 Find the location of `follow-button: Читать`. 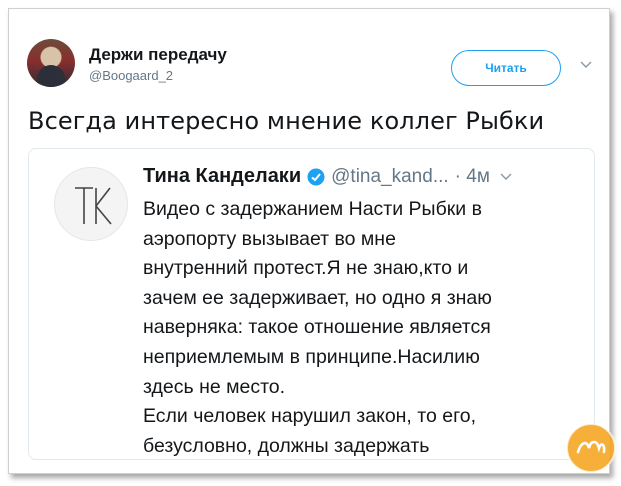

follow-button: Читать is located at coordinates (506, 68).